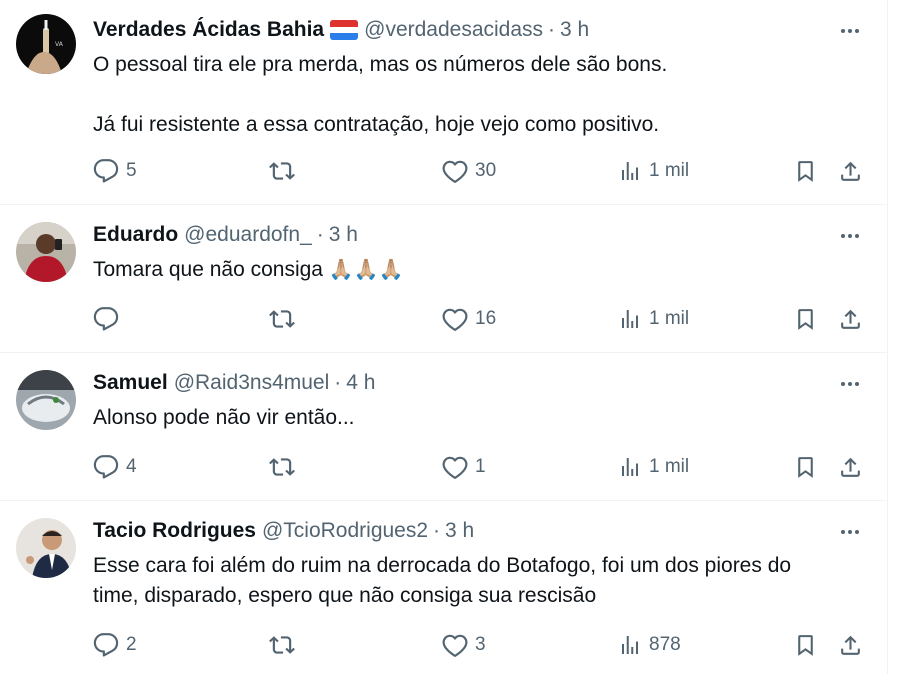  I want to click on like-button: 3, so click(464, 645).